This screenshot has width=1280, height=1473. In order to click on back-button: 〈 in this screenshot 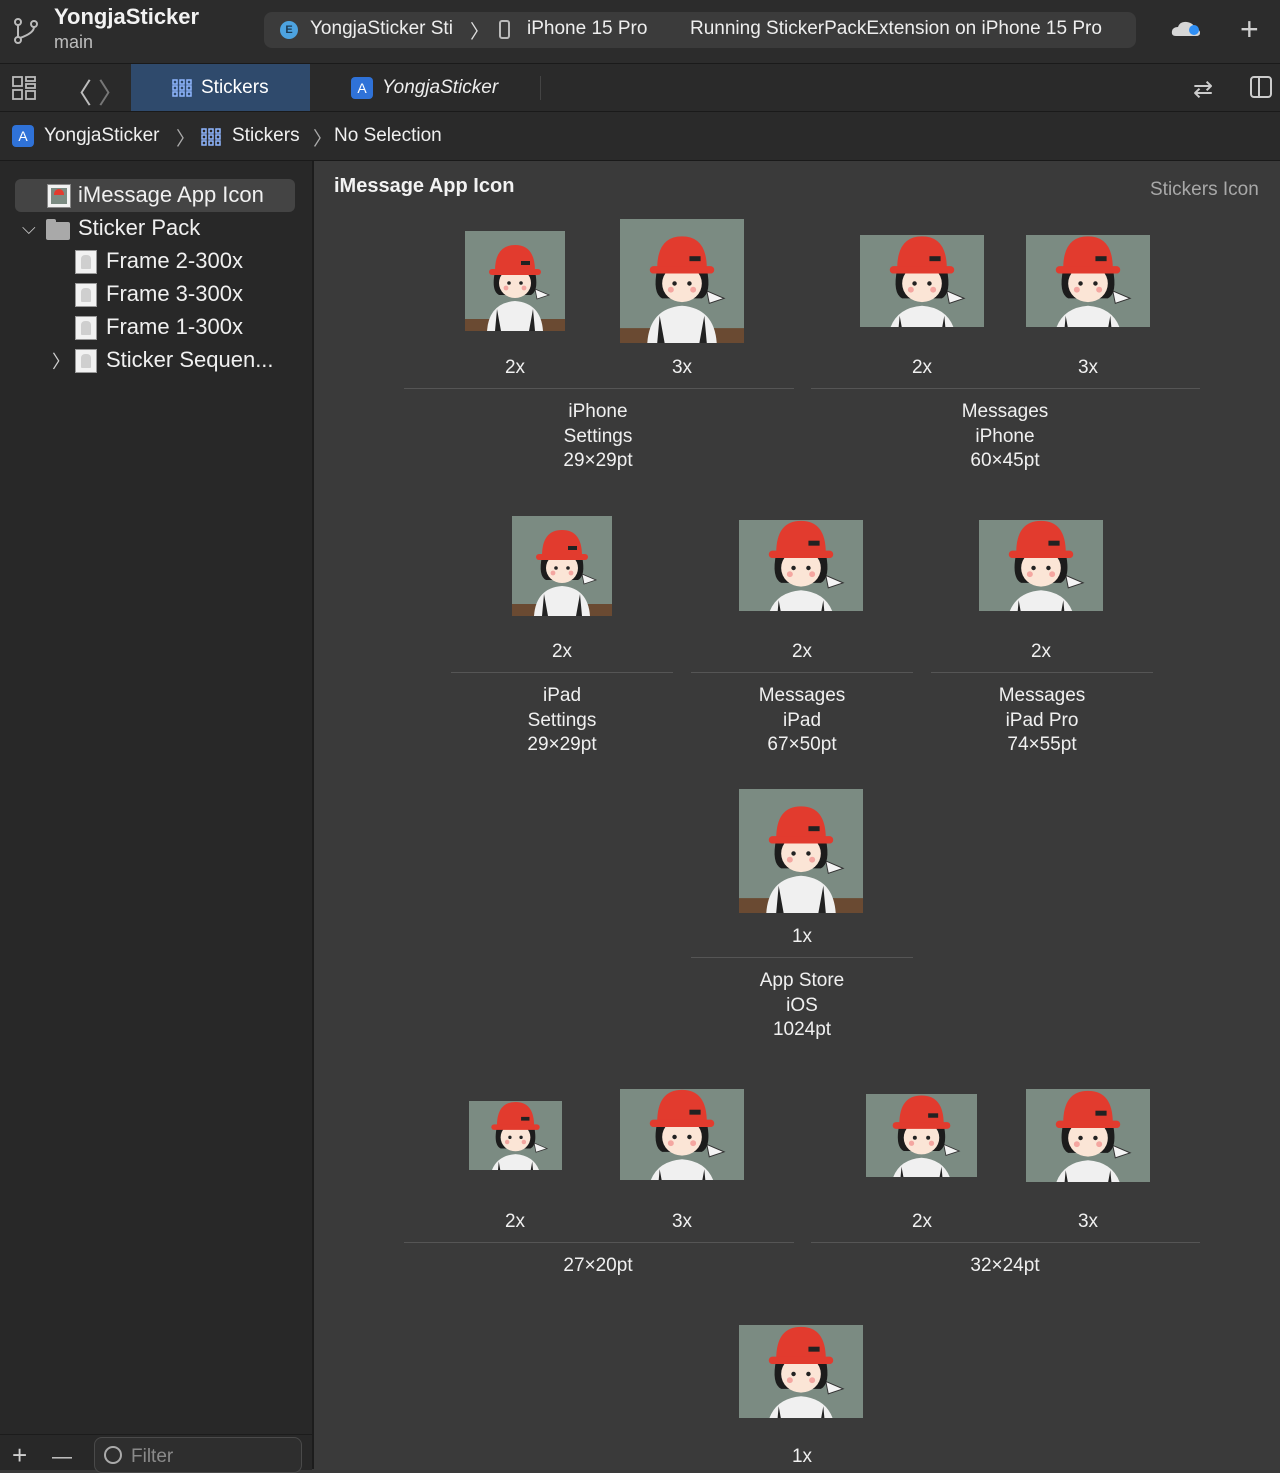, I will do `click(78, 92)`.